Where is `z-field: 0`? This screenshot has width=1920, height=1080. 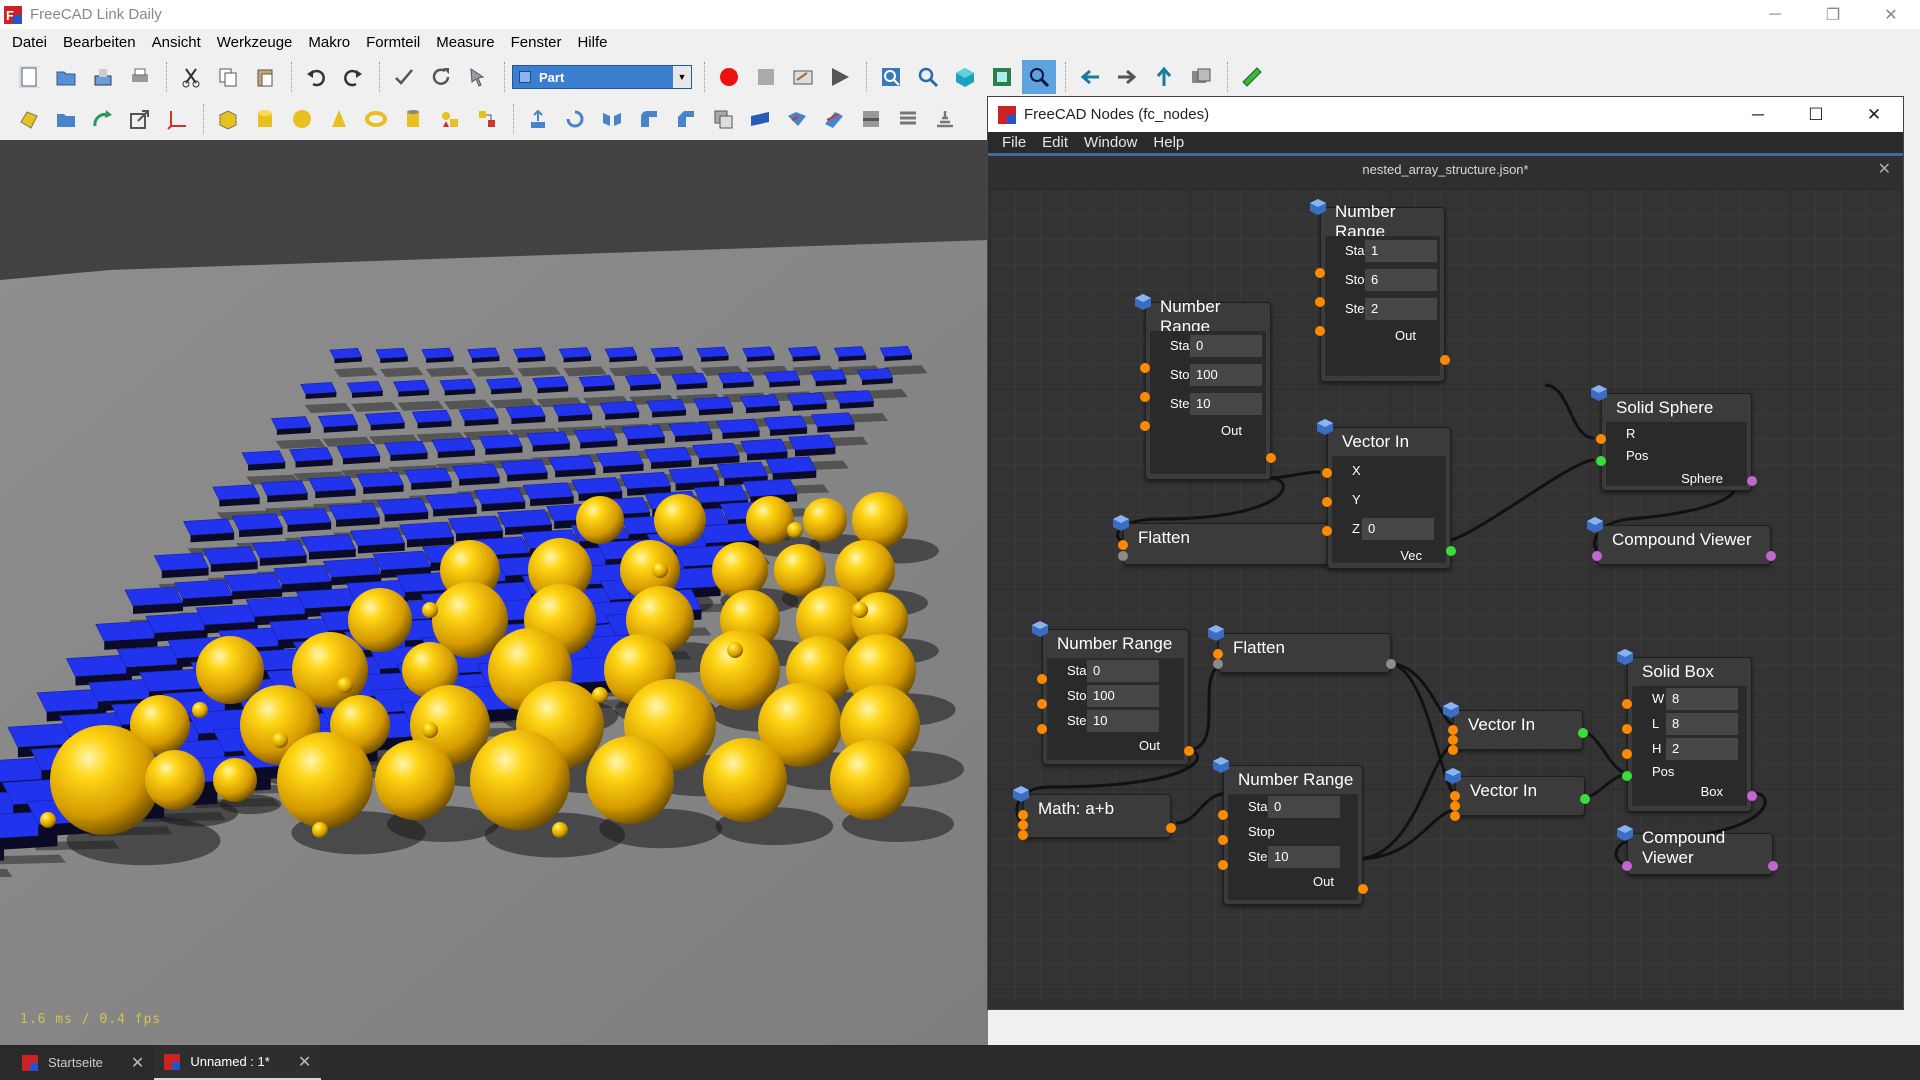
z-field: 0 is located at coordinates (1398, 528).